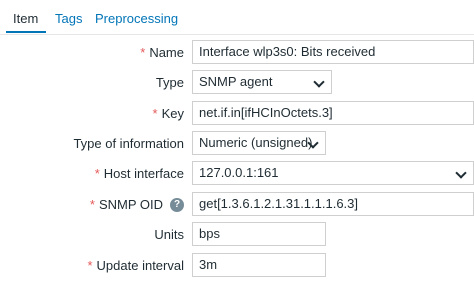 This screenshot has width=474, height=283. What do you see at coordinates (256, 142) in the screenshot?
I see `type-of-information-select-value: Numeric (unsigned)` at bounding box center [256, 142].